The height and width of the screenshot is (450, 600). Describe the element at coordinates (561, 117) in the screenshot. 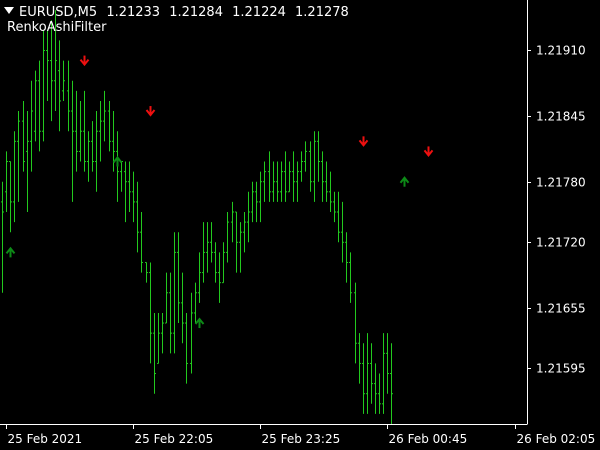

I see `price-tick-label: 1.21845` at that location.